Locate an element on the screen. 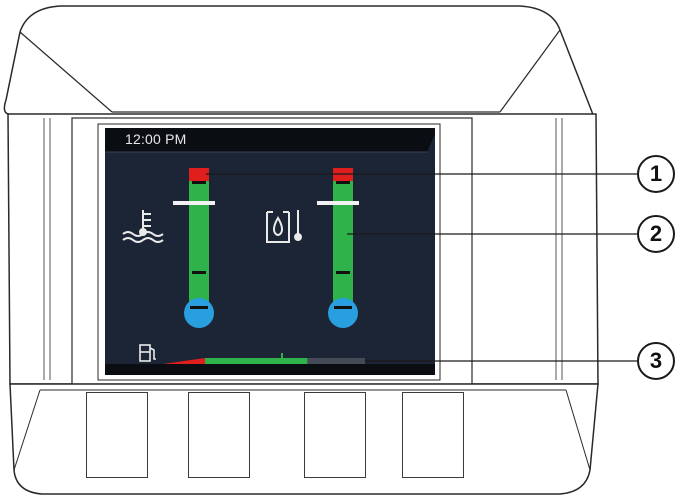 This screenshot has height=498, width=696. hydraulic-oil-temperature-bulb is located at coordinates (343, 313).